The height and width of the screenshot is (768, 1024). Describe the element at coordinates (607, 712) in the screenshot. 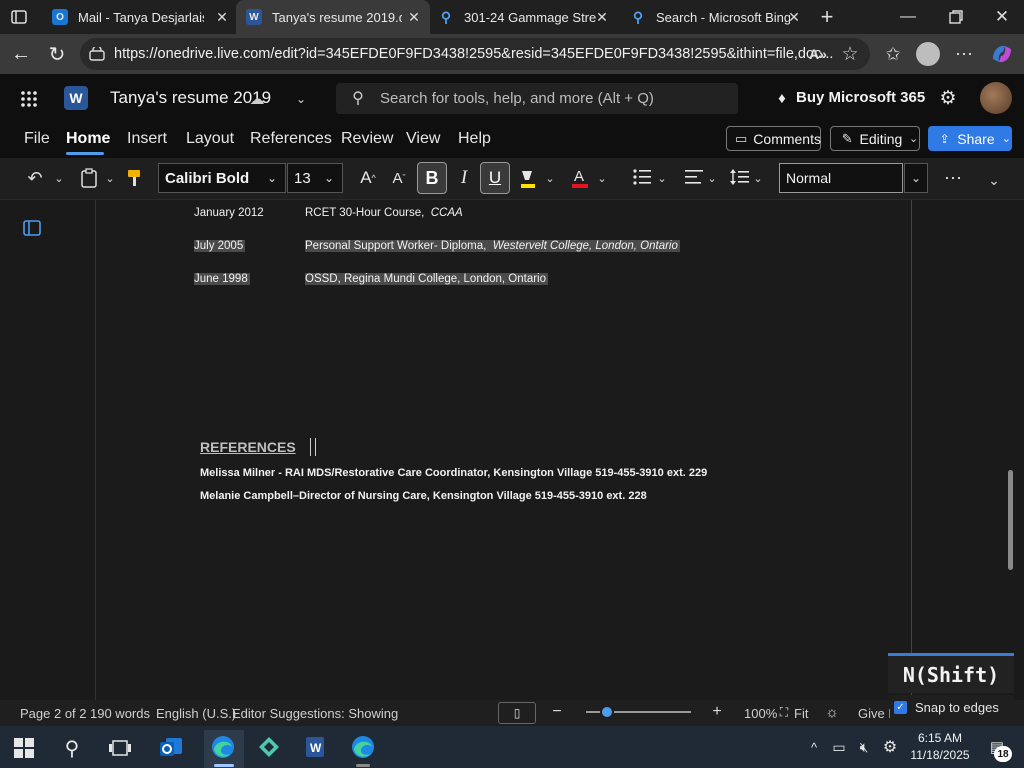

I see `zoom-slider-thumb` at that location.